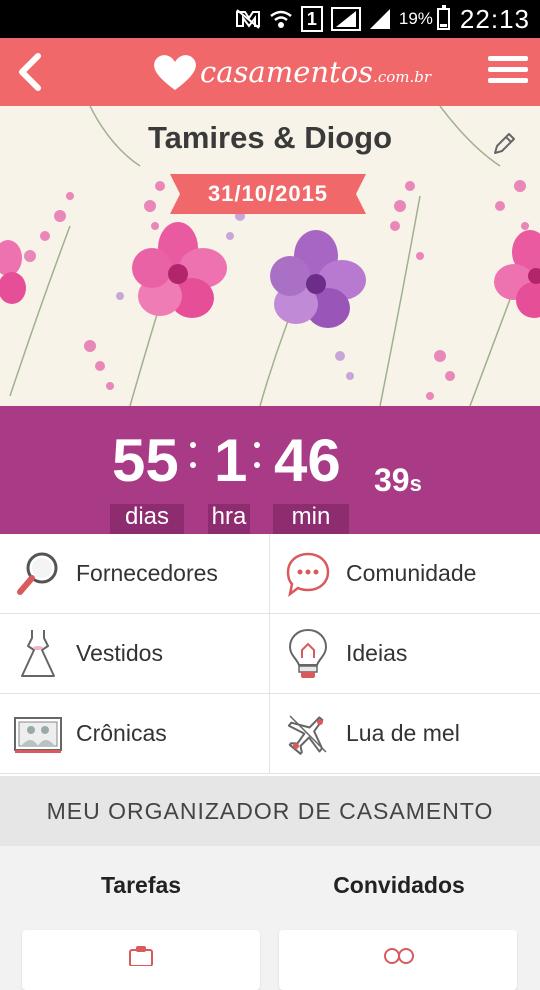 This screenshot has width=540, height=990. I want to click on chevron-left-icon, so click(30, 72).